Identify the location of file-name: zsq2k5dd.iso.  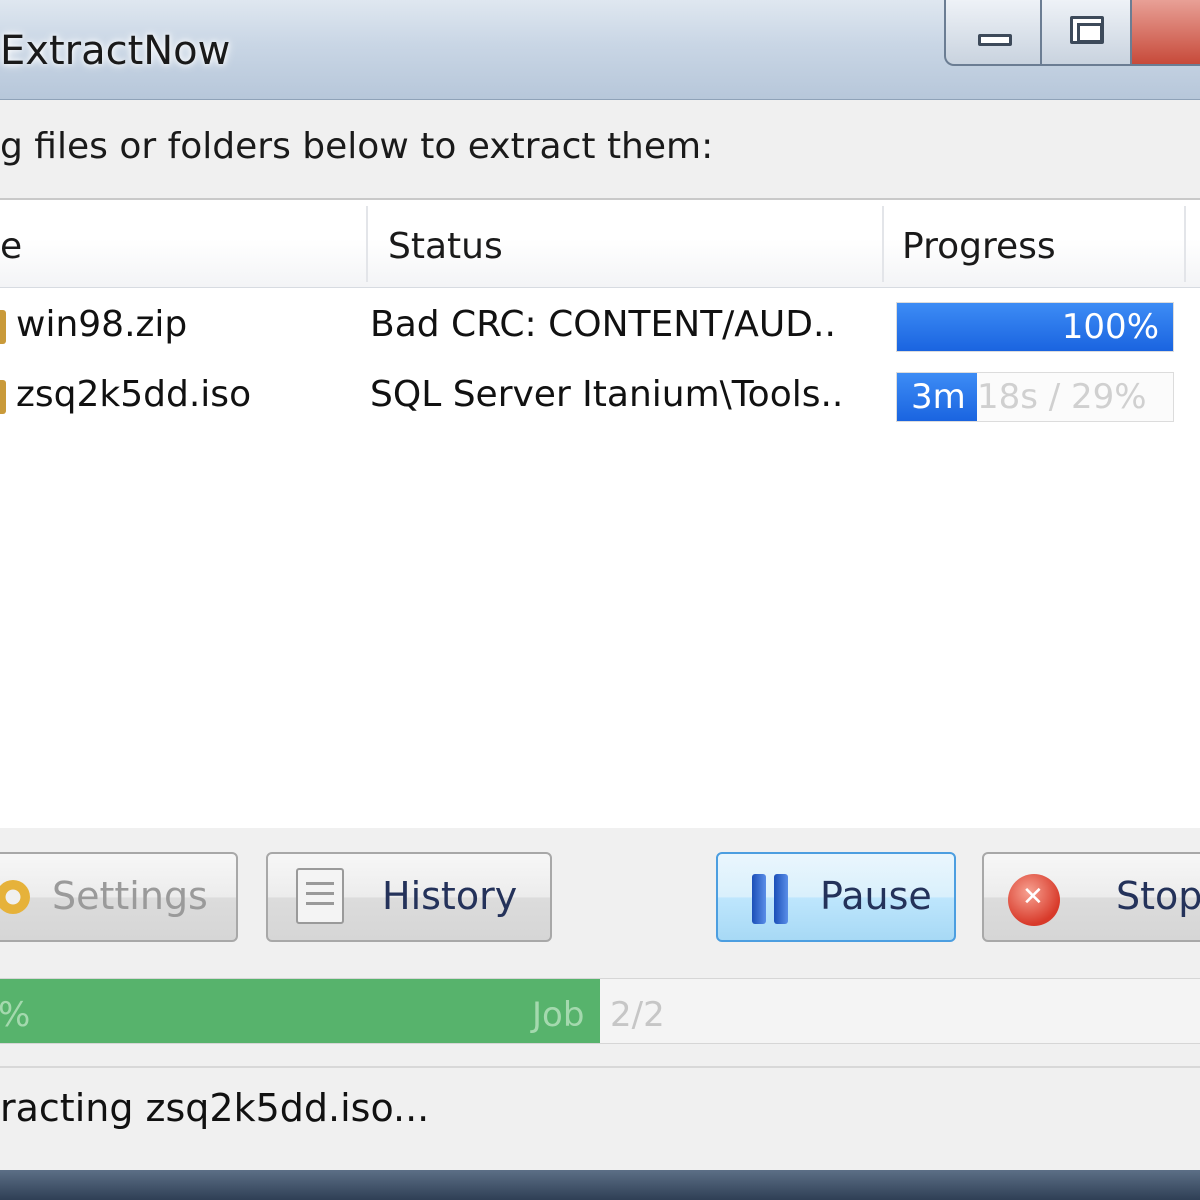
(134, 394).